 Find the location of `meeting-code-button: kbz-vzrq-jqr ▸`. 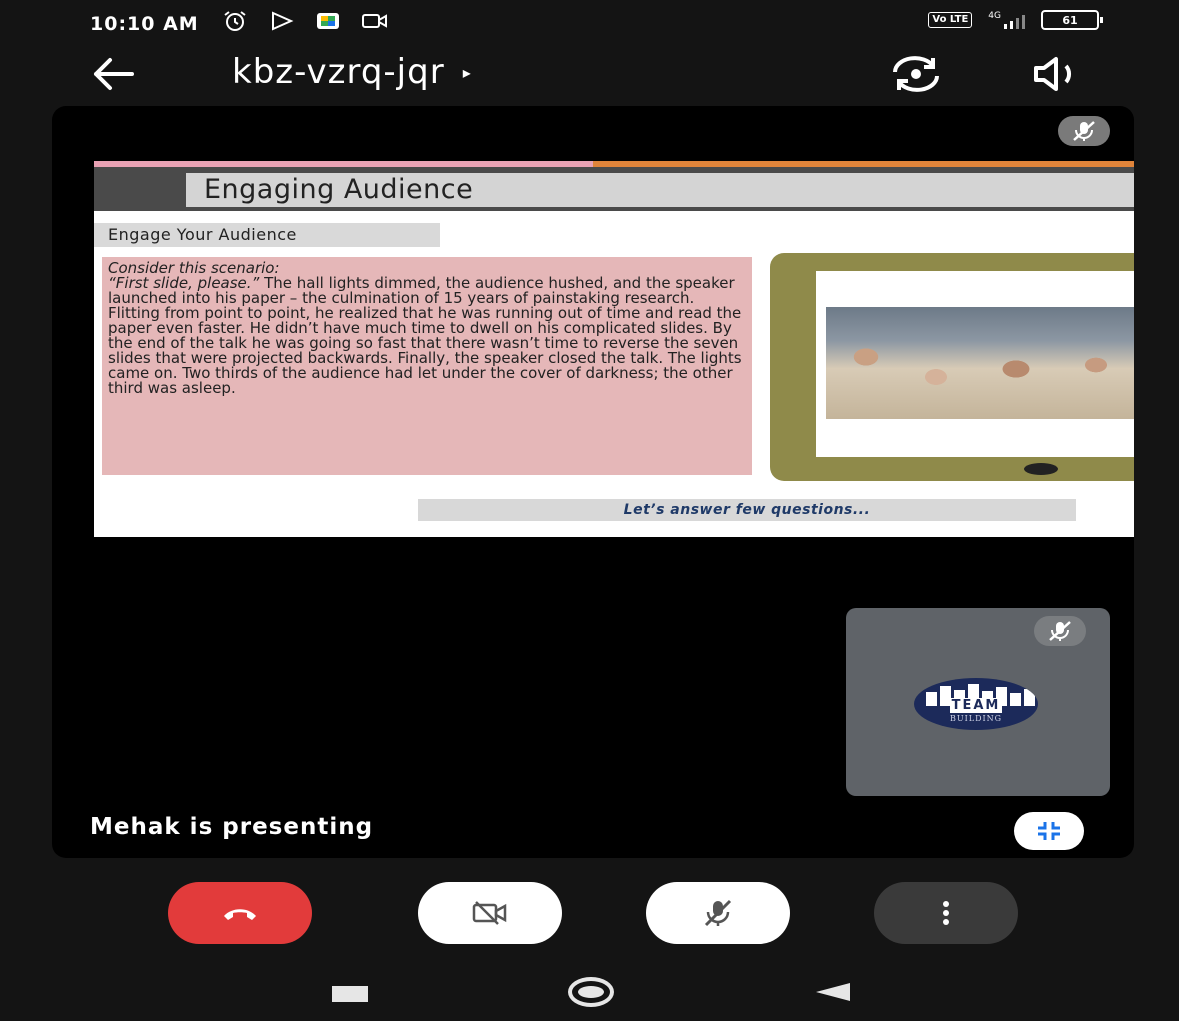

meeting-code-button: kbz-vzrq-jqr ▸ is located at coordinates (352, 72).